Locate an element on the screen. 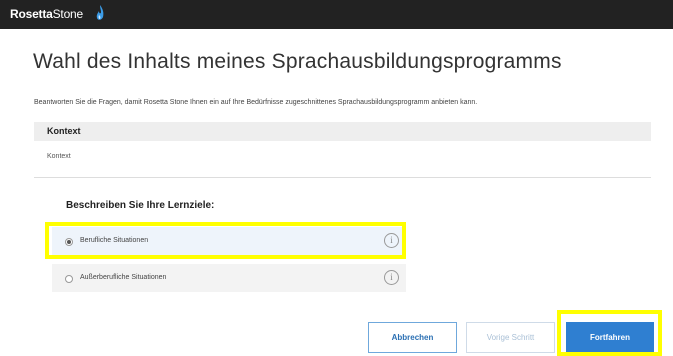  highlight-box-continue is located at coordinates (609, 333).